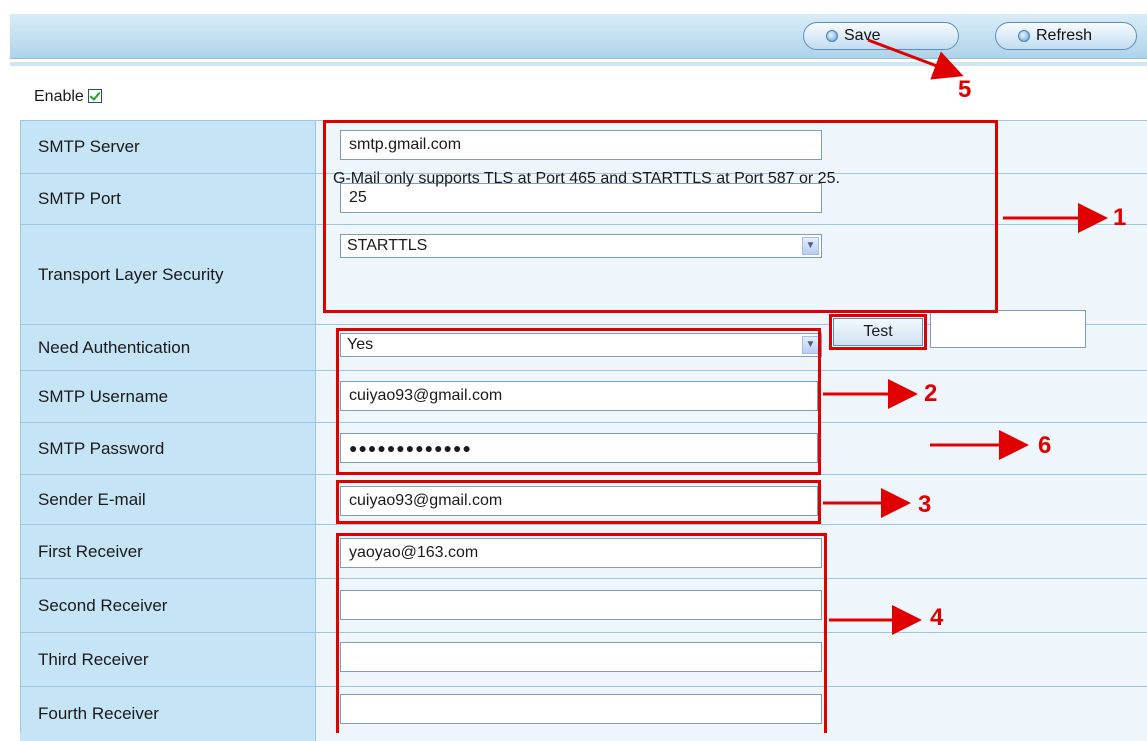  I want to click on annotation-number-6: 6, so click(1045, 445).